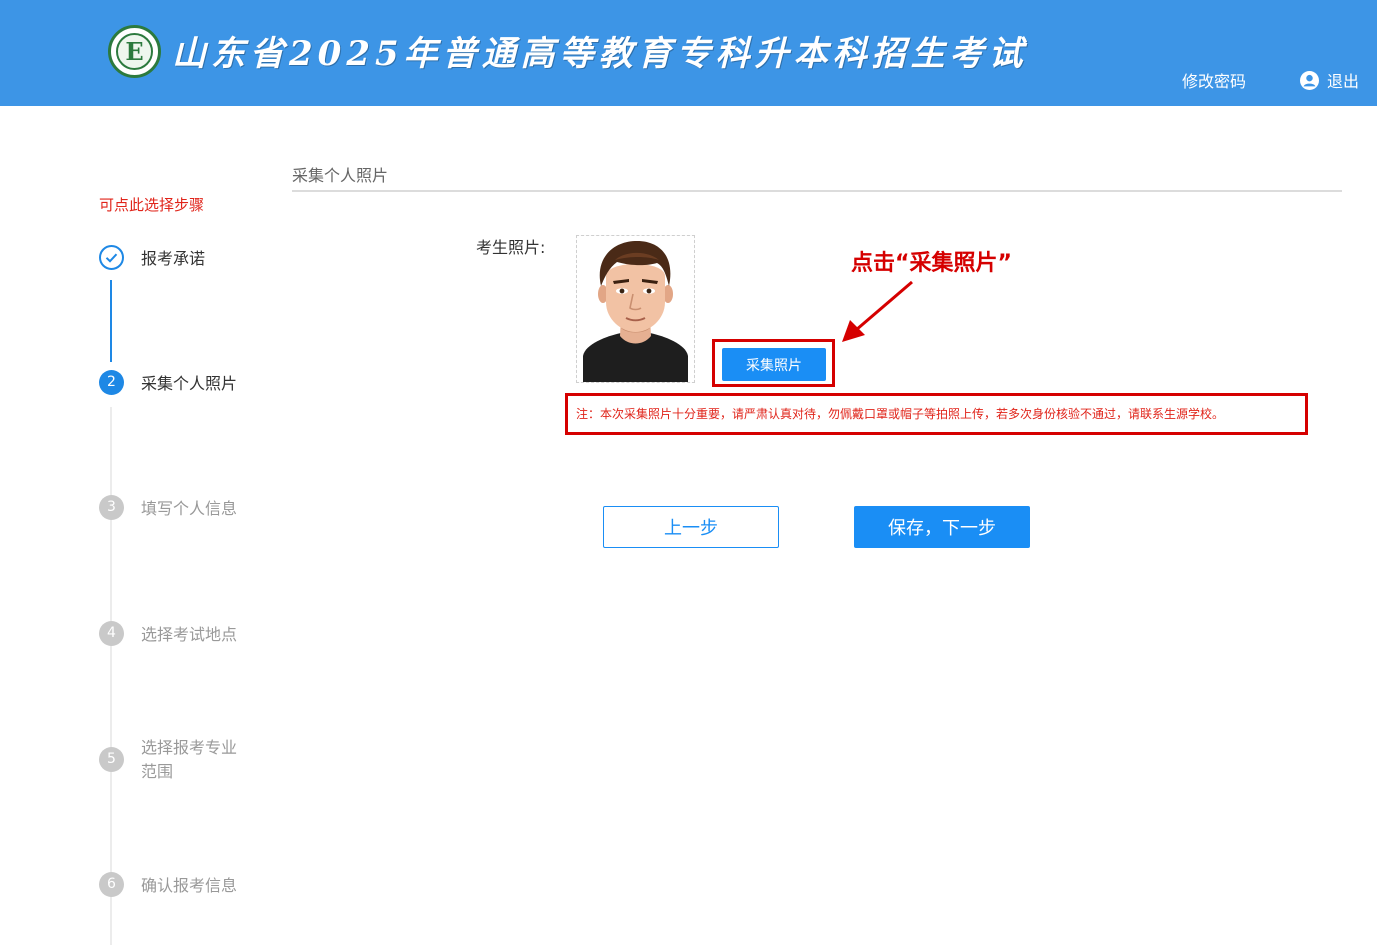 This screenshot has width=1377, height=945. Describe the element at coordinates (111, 633) in the screenshot. I see `step-number: 4` at that location.